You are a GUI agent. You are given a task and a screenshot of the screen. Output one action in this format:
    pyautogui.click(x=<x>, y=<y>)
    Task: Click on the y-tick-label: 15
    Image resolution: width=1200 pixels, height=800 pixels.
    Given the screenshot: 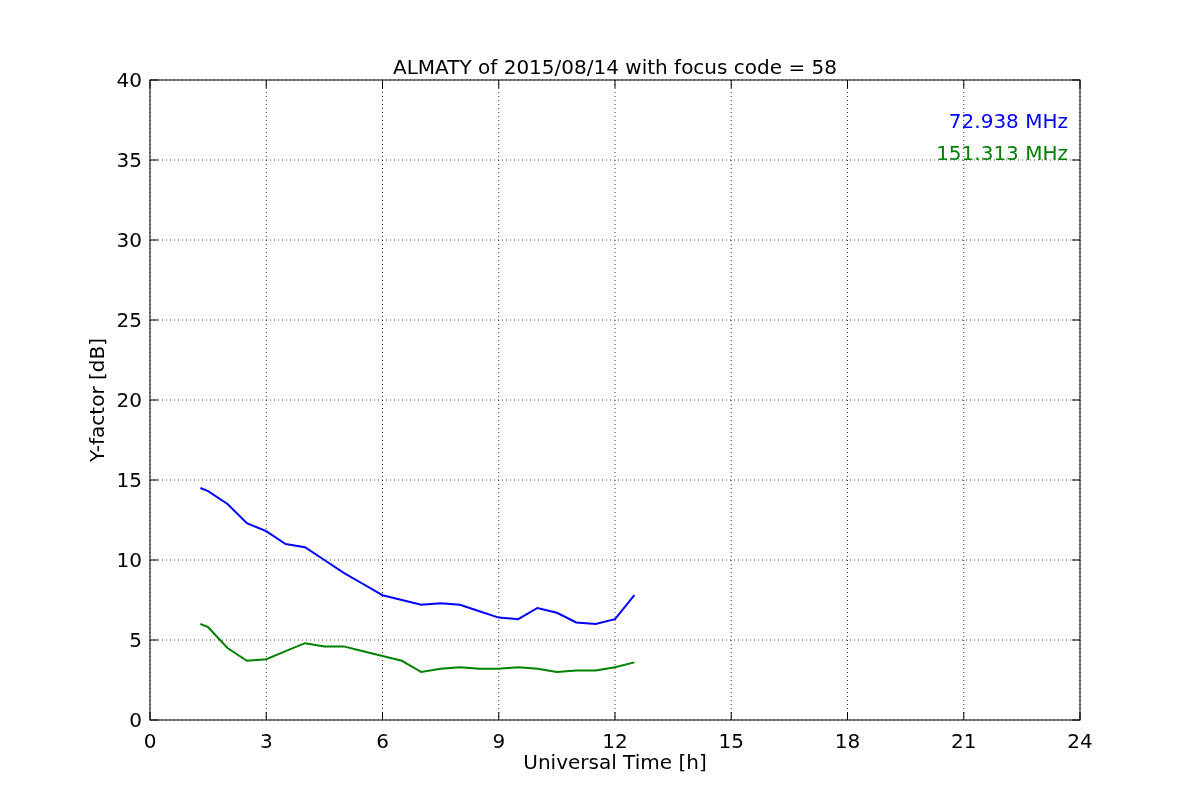 What is the action you would take?
    pyautogui.click(x=129, y=480)
    